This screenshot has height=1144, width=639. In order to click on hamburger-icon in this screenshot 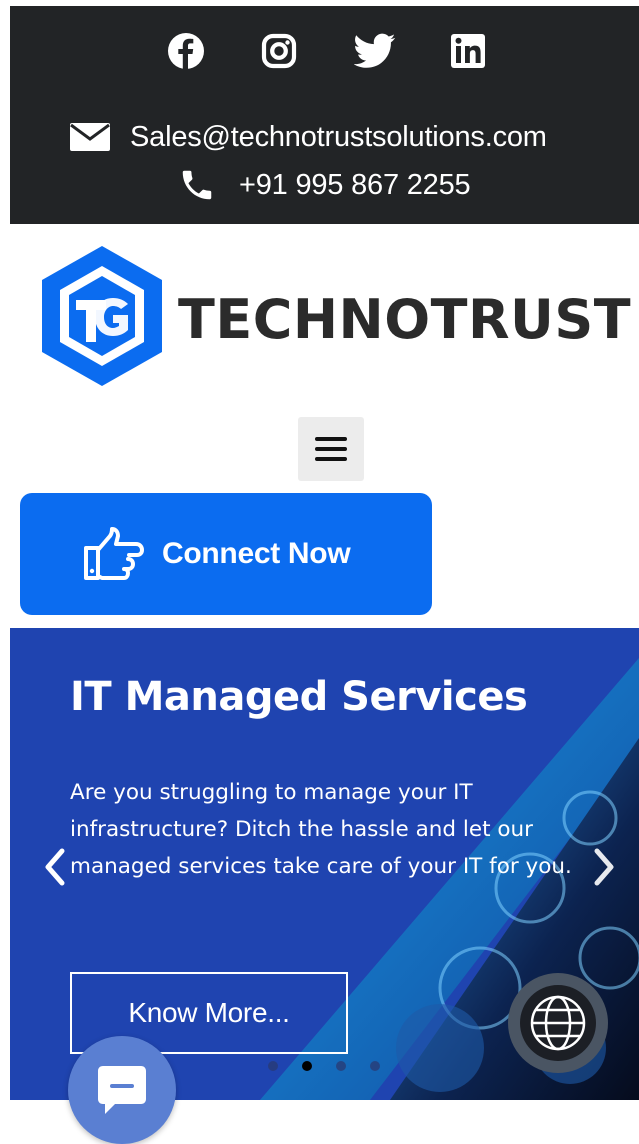, I will do `click(331, 449)`.